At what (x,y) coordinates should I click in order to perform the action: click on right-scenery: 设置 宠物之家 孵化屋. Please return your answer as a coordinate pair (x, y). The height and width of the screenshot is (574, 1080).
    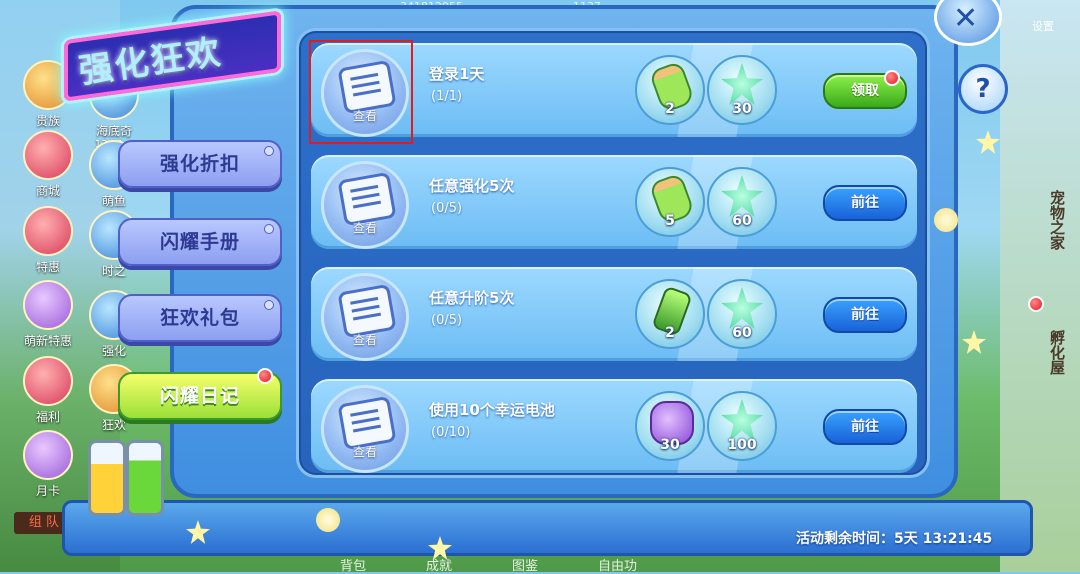
    Looking at the image, I should click on (1040, 286).